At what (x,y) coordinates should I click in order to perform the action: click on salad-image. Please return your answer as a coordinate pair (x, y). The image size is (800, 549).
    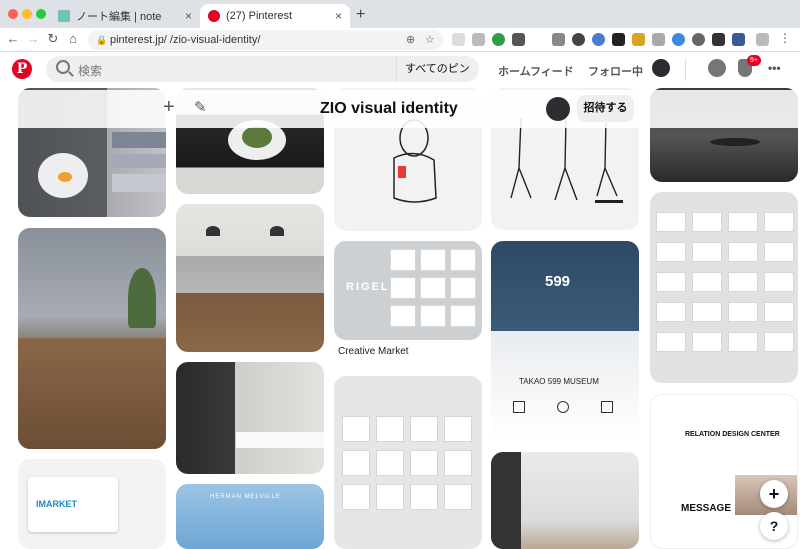
    Looking at the image, I should click on (257, 137).